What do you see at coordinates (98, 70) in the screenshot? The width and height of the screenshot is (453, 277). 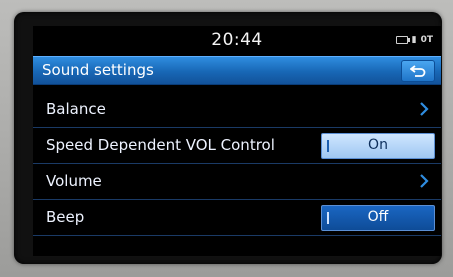 I see `page-title: Sound settings` at bounding box center [98, 70].